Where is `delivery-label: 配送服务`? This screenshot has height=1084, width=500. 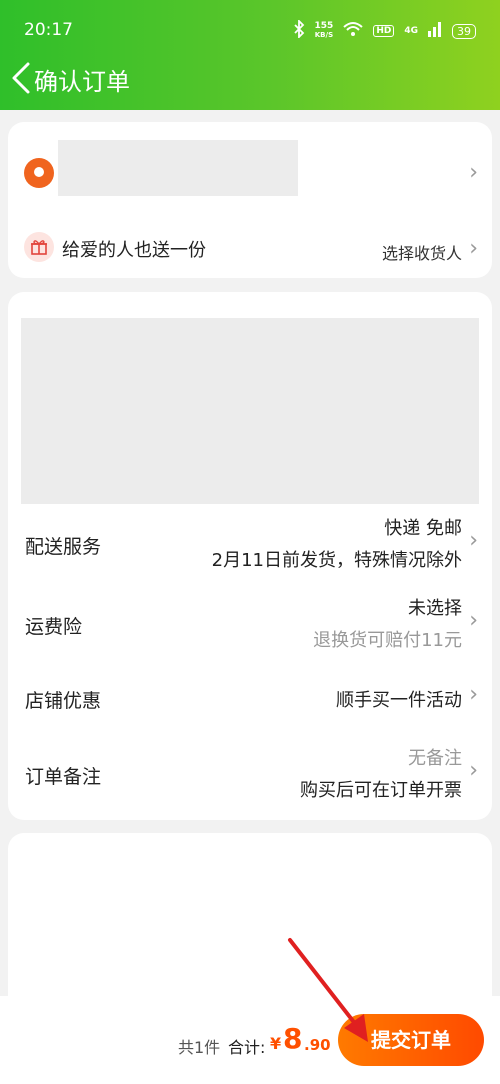 delivery-label: 配送服务 is located at coordinates (63, 547).